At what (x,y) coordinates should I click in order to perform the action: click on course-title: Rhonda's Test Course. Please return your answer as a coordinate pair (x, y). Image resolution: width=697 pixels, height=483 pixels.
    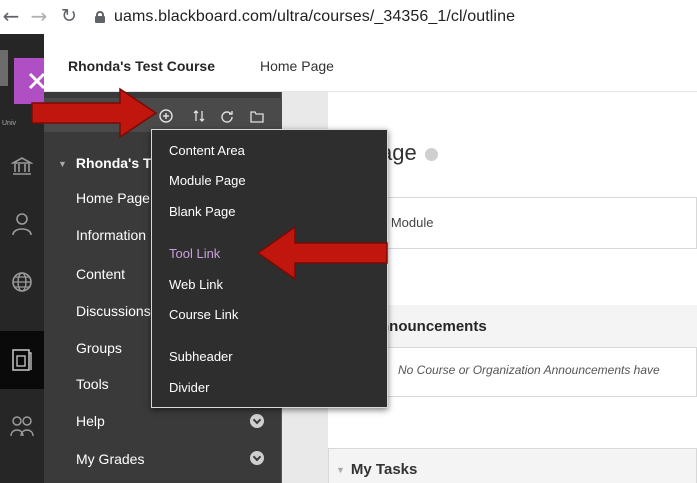
    Looking at the image, I should click on (141, 66).